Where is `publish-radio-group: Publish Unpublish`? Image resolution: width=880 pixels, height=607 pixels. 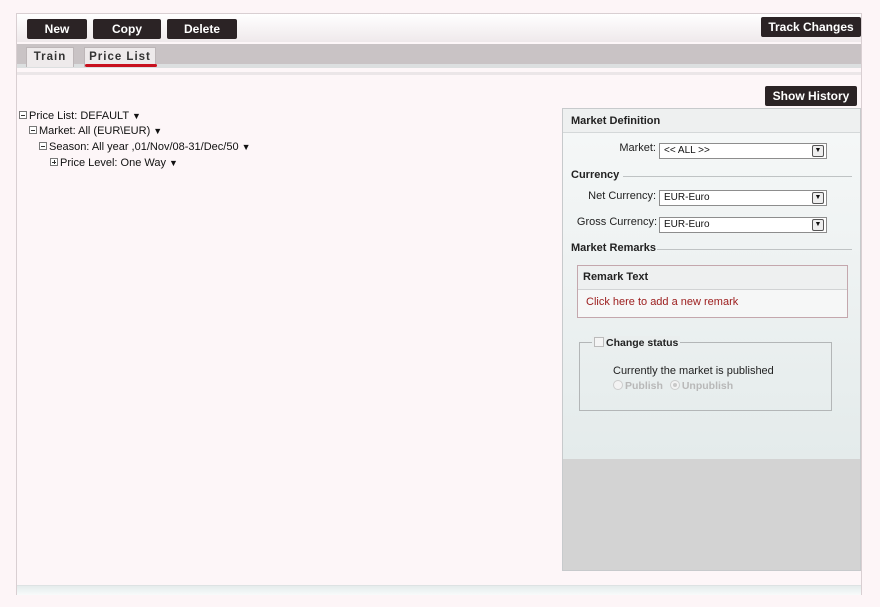
publish-radio-group: Publish Unpublish is located at coordinates (673, 386).